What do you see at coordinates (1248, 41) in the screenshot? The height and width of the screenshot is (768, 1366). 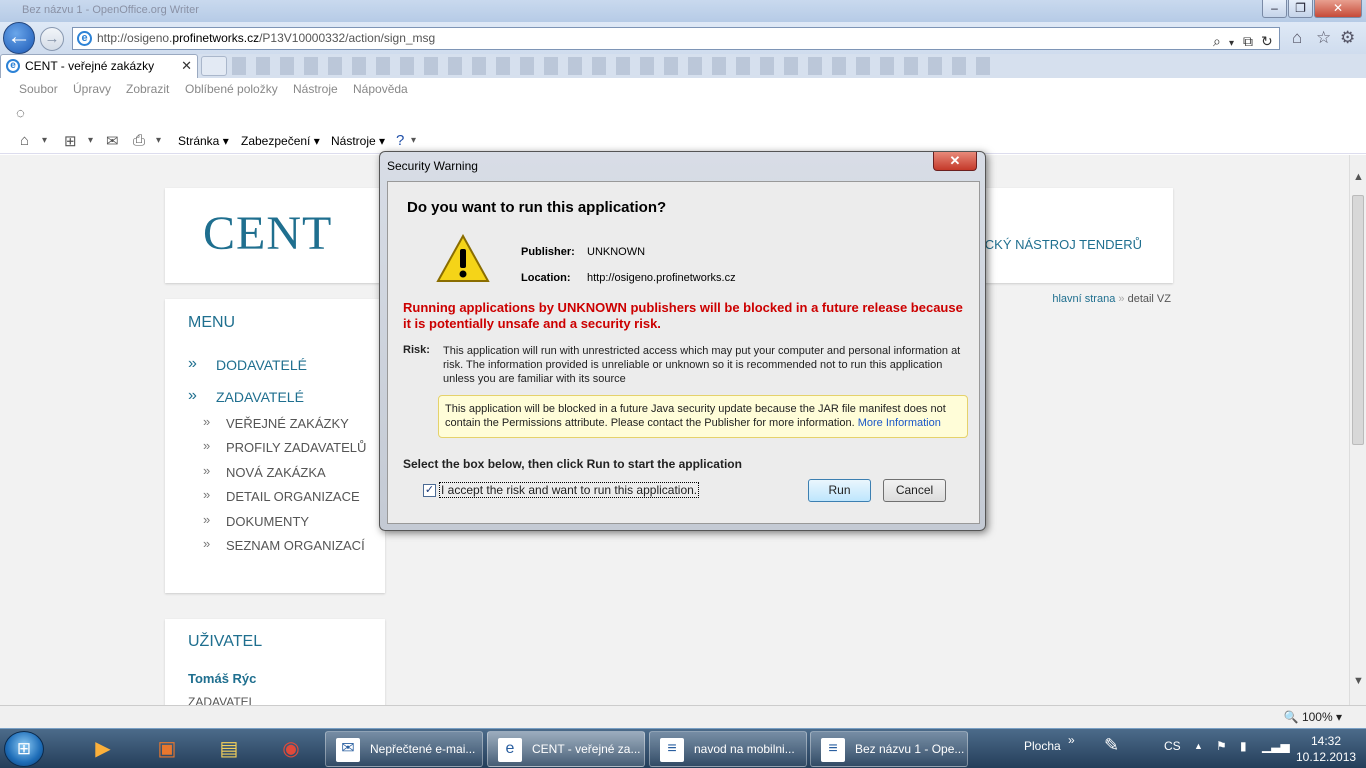 I see `compat-view-icon: ⧉` at bounding box center [1248, 41].